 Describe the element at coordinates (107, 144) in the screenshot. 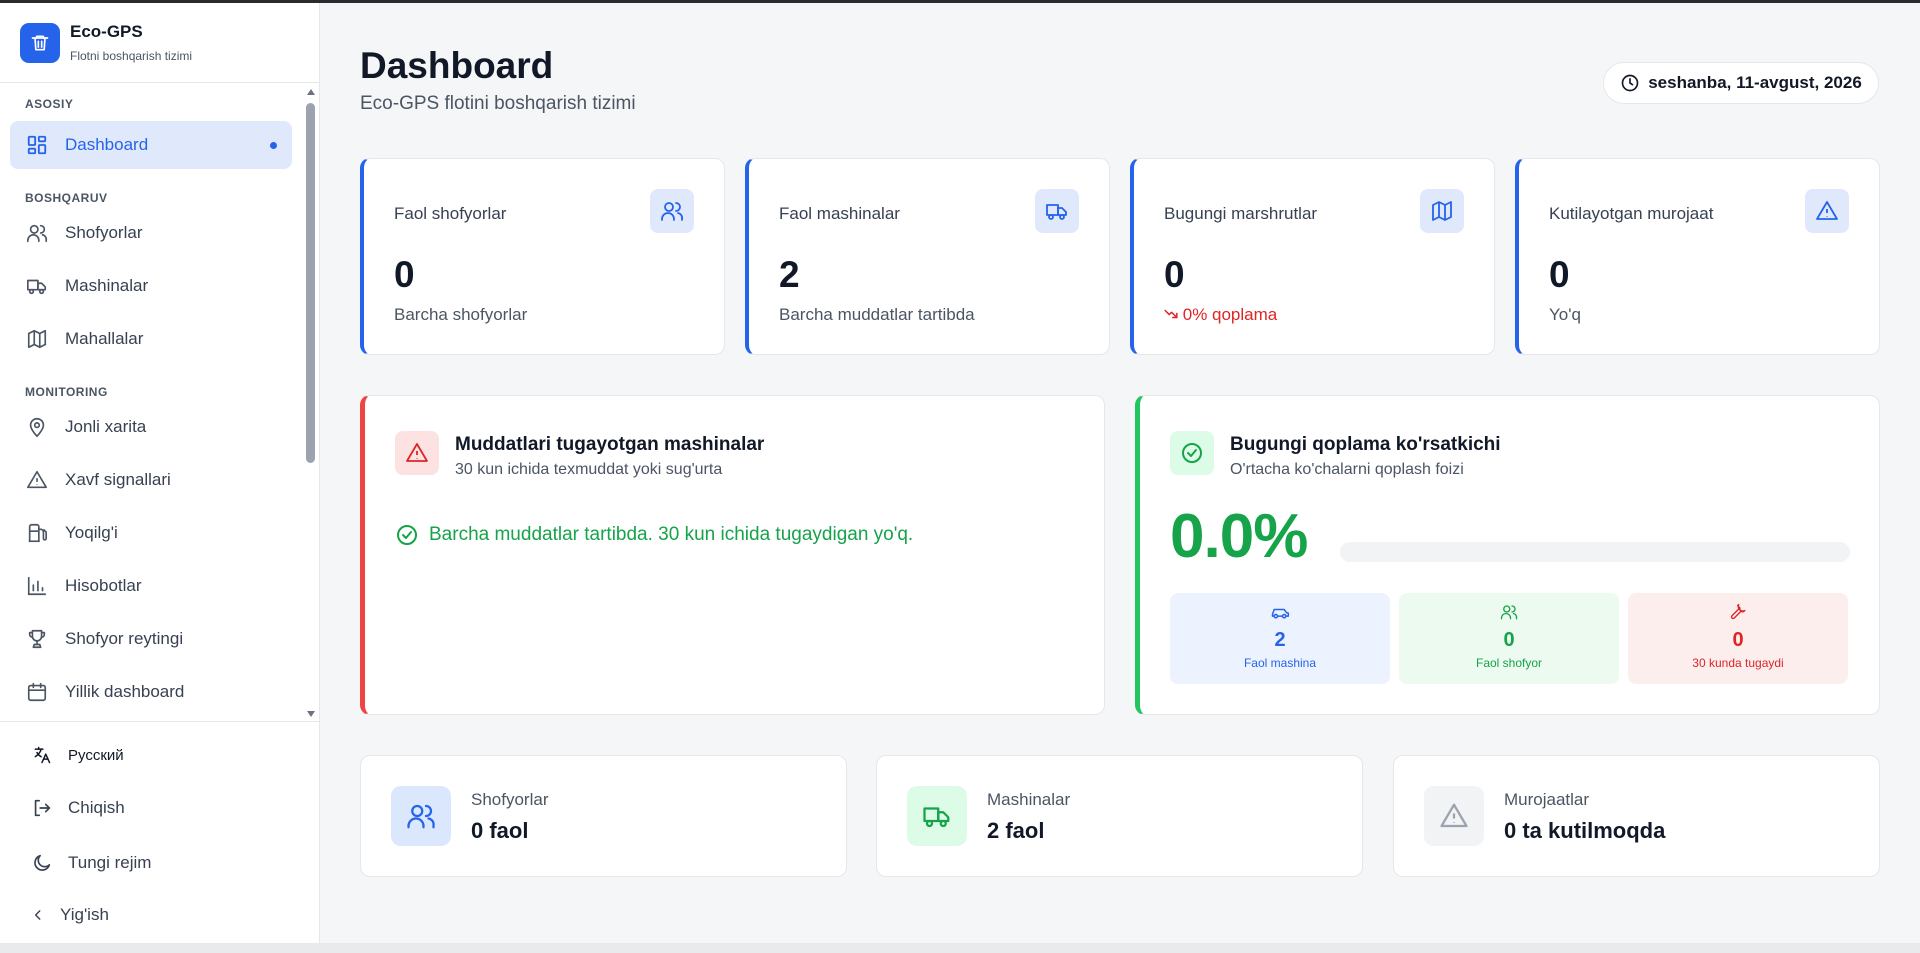

I see `sidebar-item-label: Dashboard` at that location.